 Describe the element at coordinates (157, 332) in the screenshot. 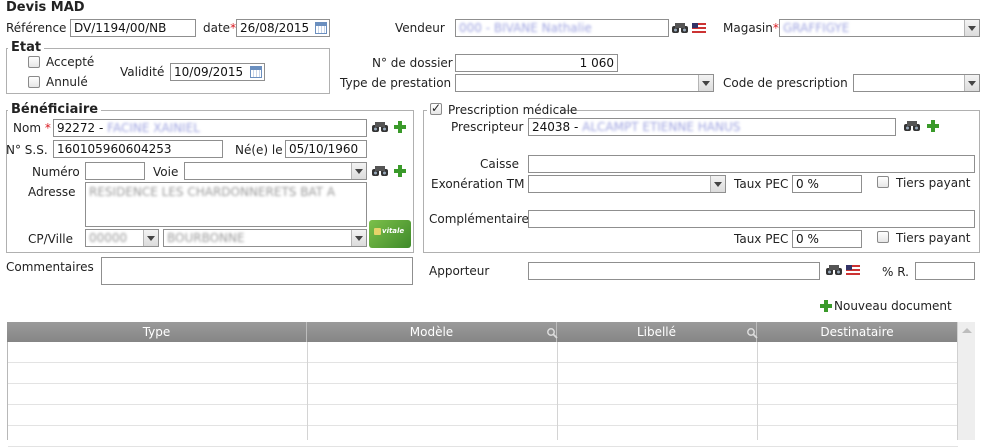

I see `column-header-type: Type` at that location.